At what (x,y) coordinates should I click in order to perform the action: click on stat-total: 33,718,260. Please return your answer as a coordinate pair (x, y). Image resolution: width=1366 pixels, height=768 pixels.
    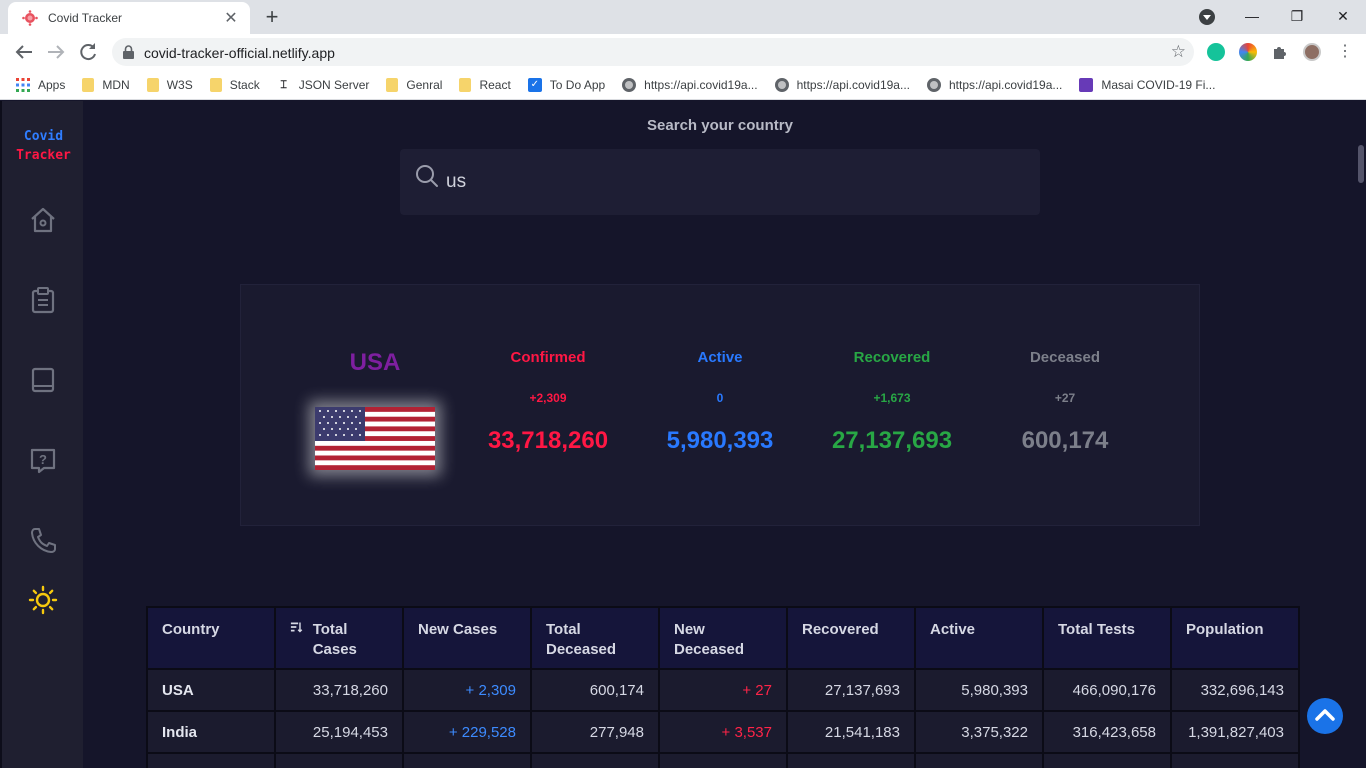
    Looking at the image, I should click on (548, 440).